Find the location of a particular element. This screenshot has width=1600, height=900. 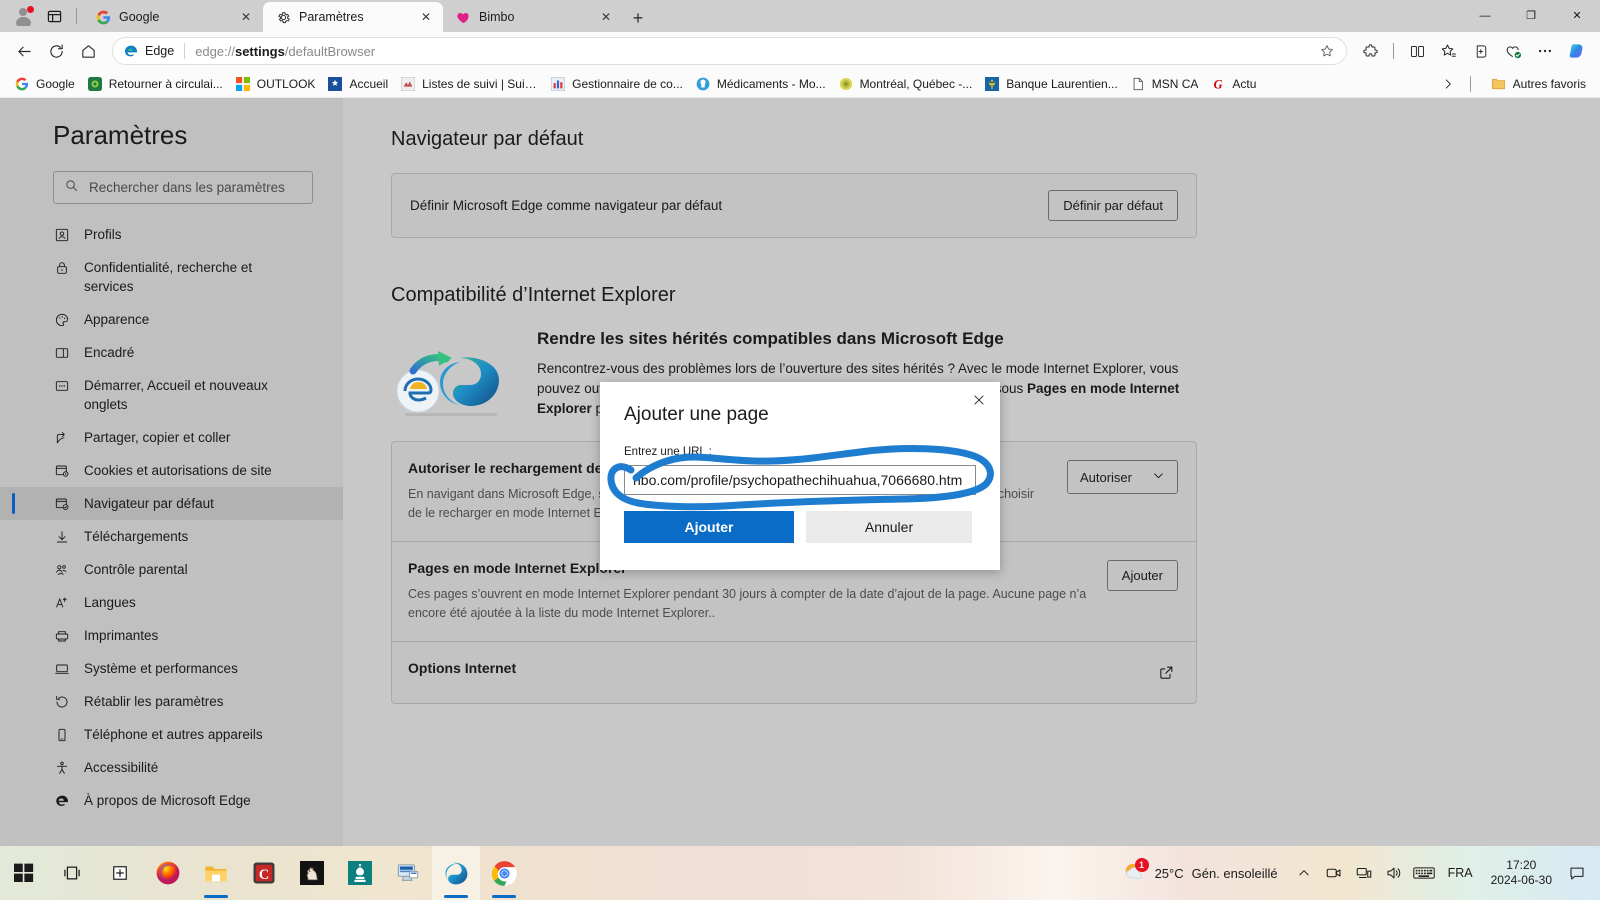

watchlist-favicon is located at coordinates (408, 84).